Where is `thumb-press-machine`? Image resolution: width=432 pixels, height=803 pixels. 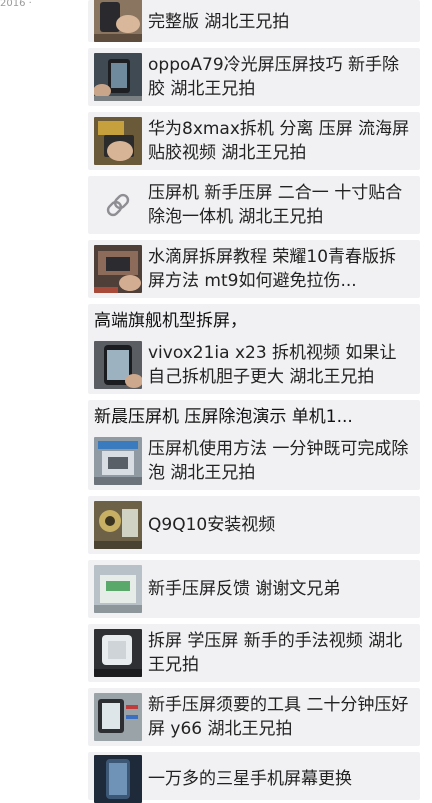
thumb-press-machine is located at coordinates (118, 461).